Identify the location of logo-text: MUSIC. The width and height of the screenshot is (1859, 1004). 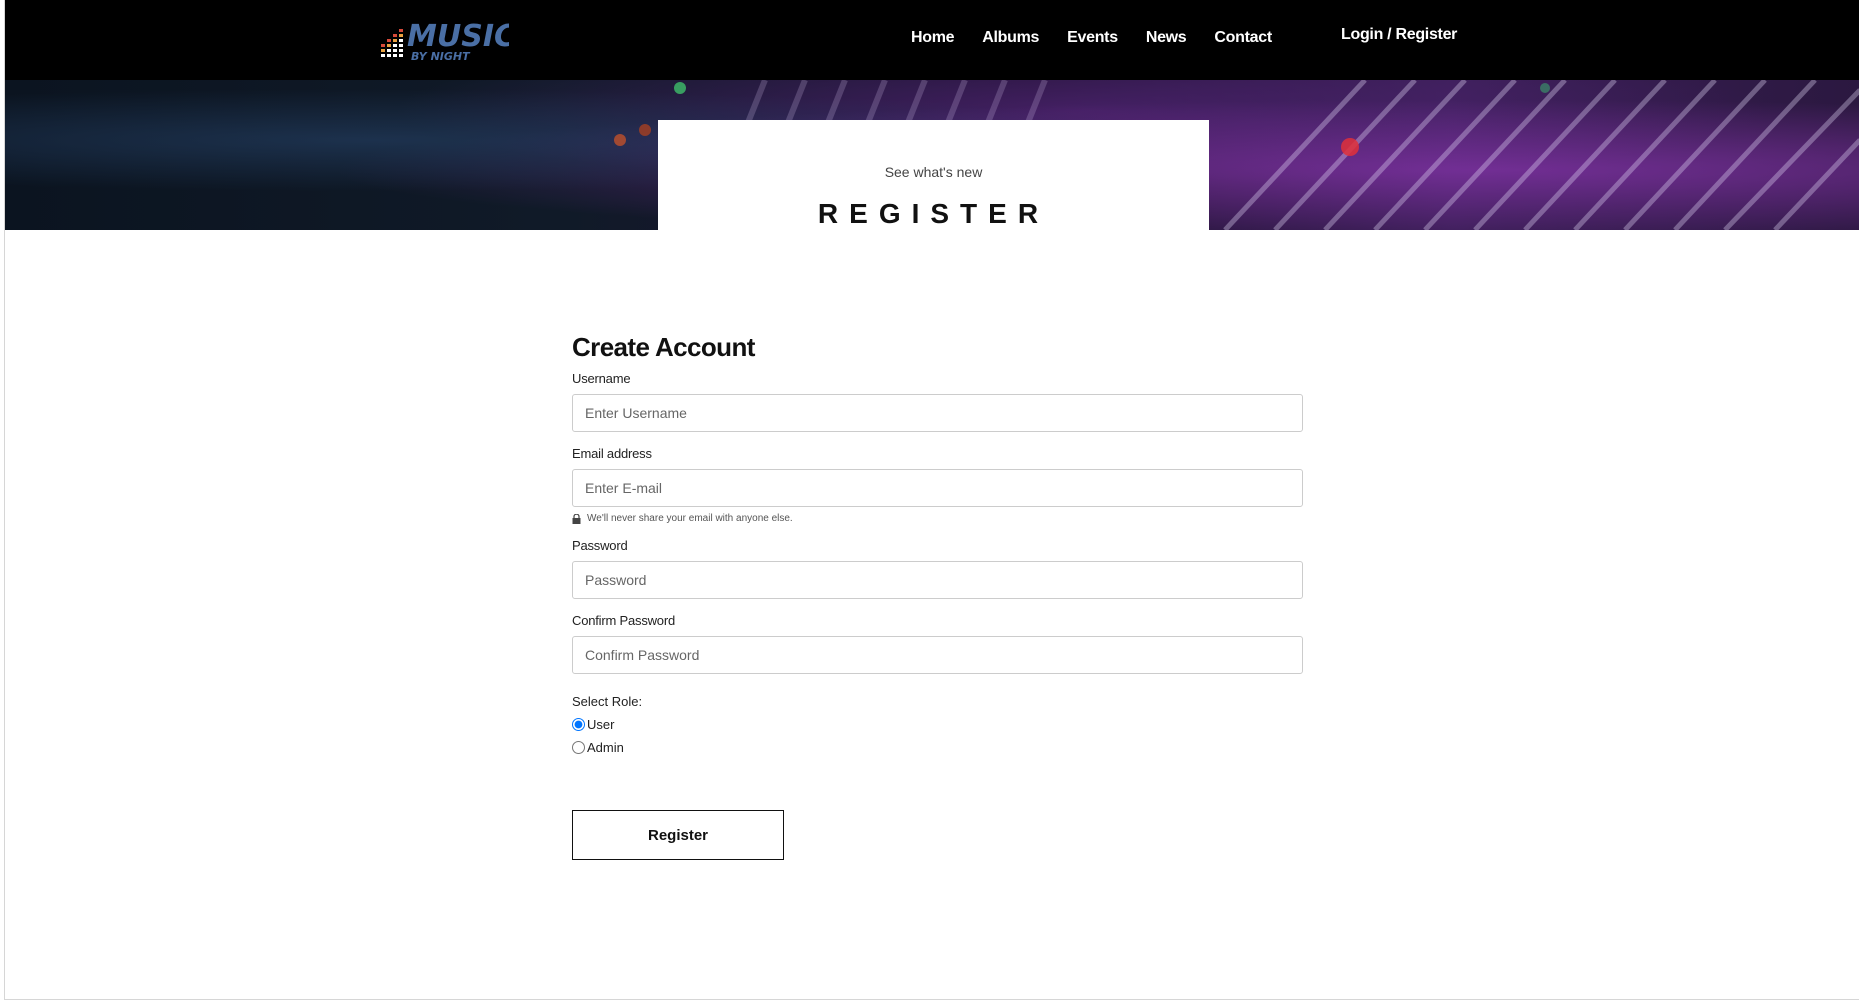
(458, 36).